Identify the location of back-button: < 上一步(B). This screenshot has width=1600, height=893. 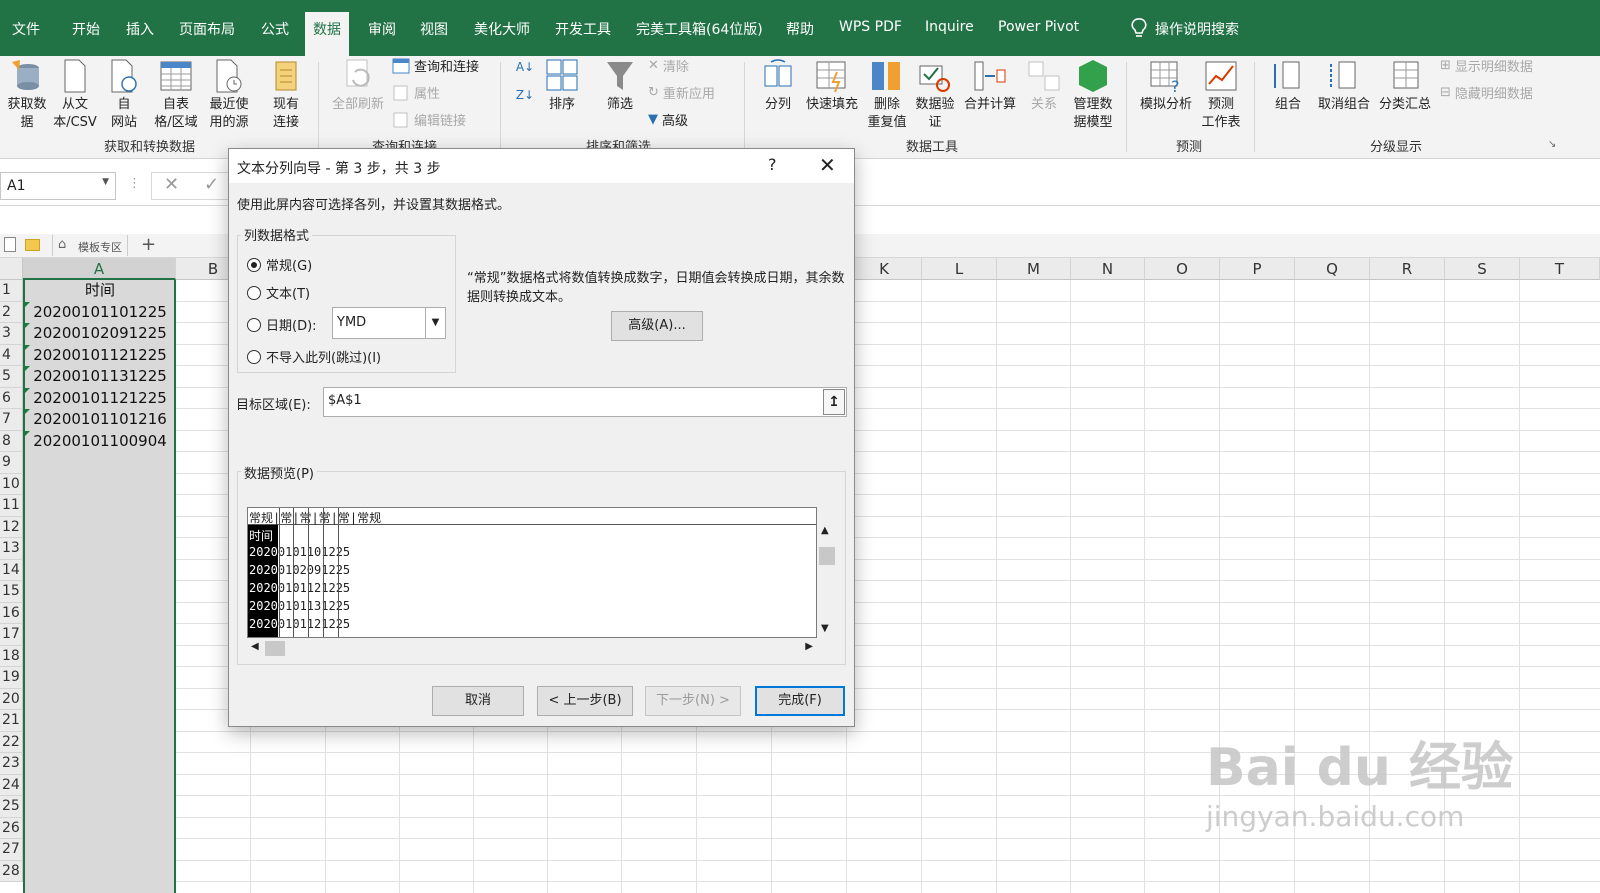
(585, 701).